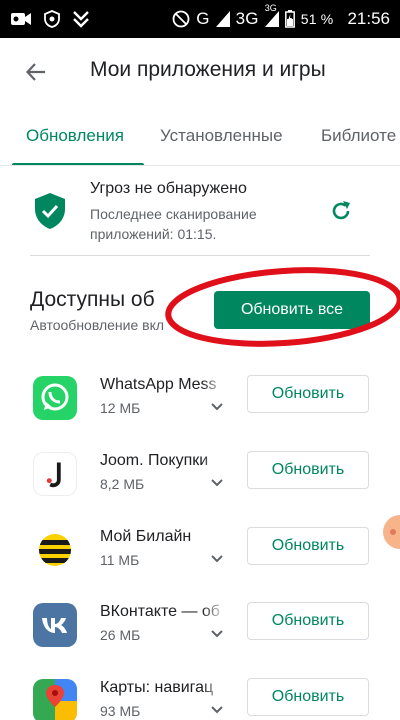 This screenshot has height=720, width=400. Describe the element at coordinates (97, 325) in the screenshot. I see `auto-update-status: Автообновление вкл` at that location.